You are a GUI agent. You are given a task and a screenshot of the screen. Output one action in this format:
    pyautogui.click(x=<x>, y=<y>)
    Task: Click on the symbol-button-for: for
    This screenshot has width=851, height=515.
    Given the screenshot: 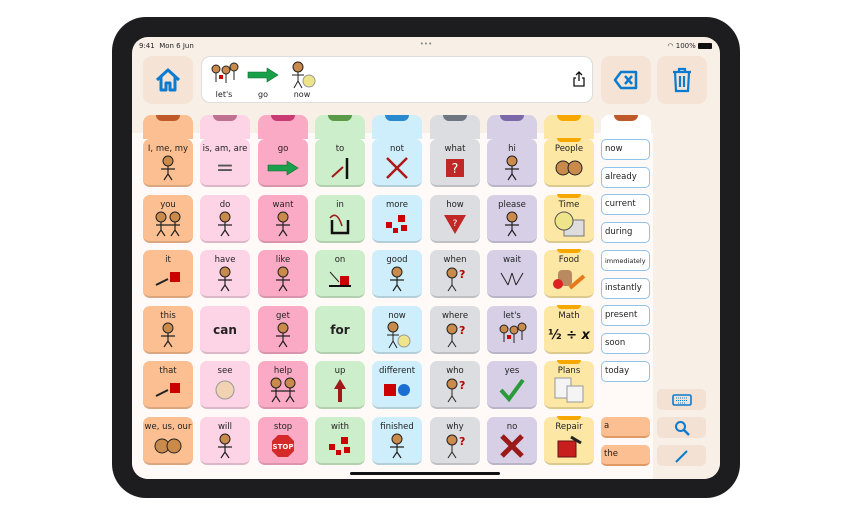 What is the action you would take?
    pyautogui.click(x=340, y=330)
    